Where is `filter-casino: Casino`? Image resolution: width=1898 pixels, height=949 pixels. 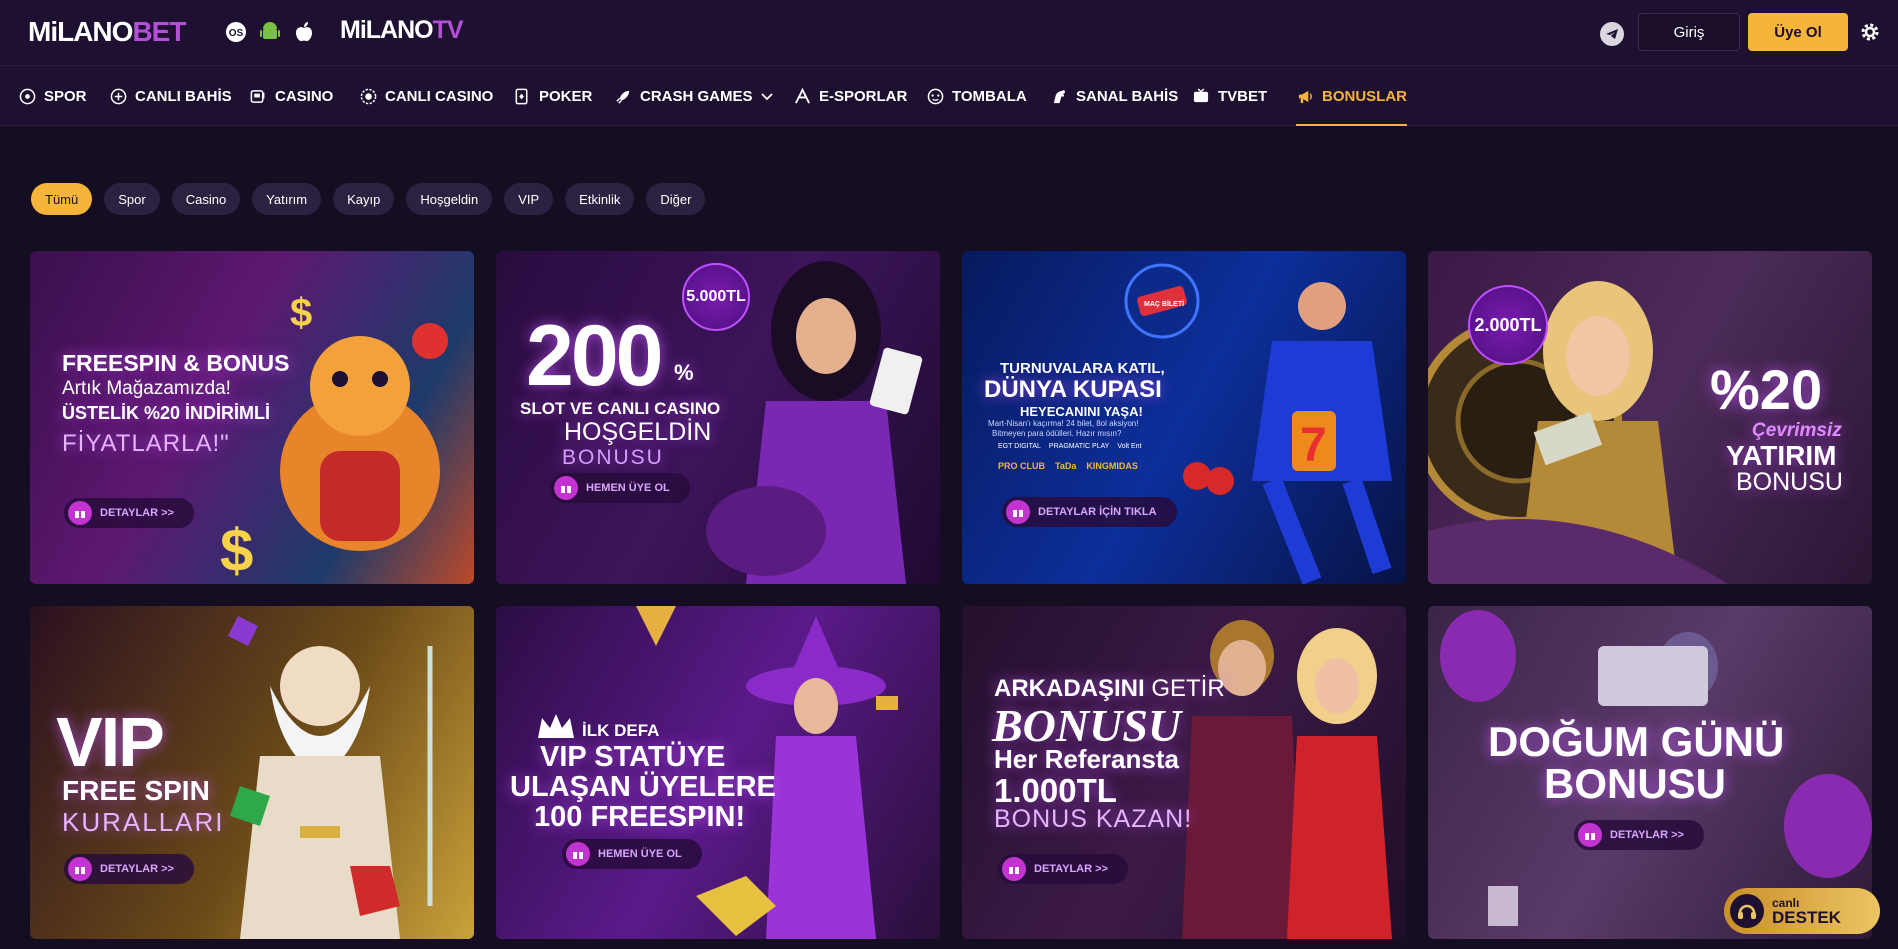 filter-casino: Casino is located at coordinates (206, 199).